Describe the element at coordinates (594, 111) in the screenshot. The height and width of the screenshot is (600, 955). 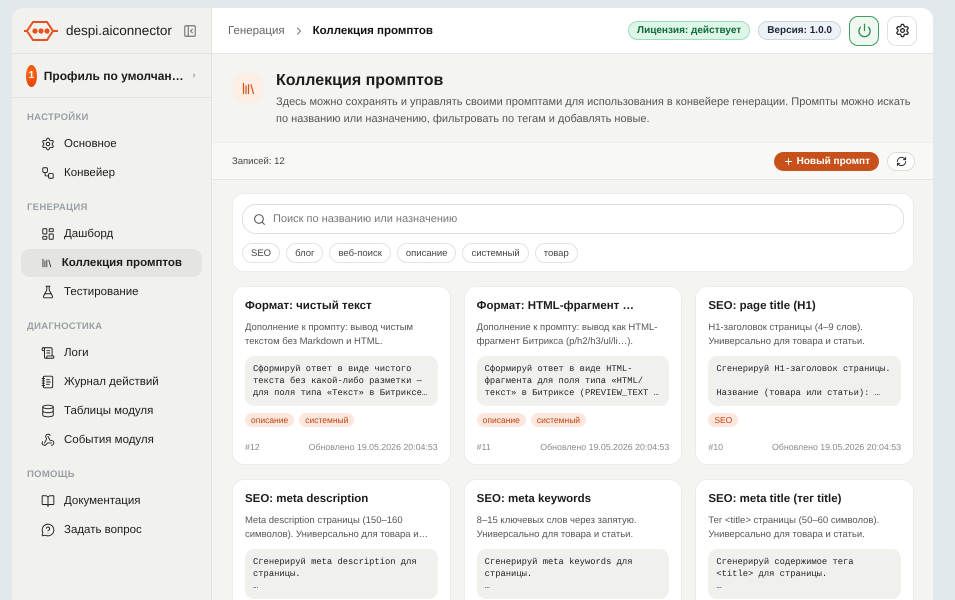
I see `page-description: Здесь можно сохранять и управлять своими промптами для использования в конвейере генерации. Промпты можно искать по названию или назначению, фильтровать по тегам и добавлять новые.` at that location.